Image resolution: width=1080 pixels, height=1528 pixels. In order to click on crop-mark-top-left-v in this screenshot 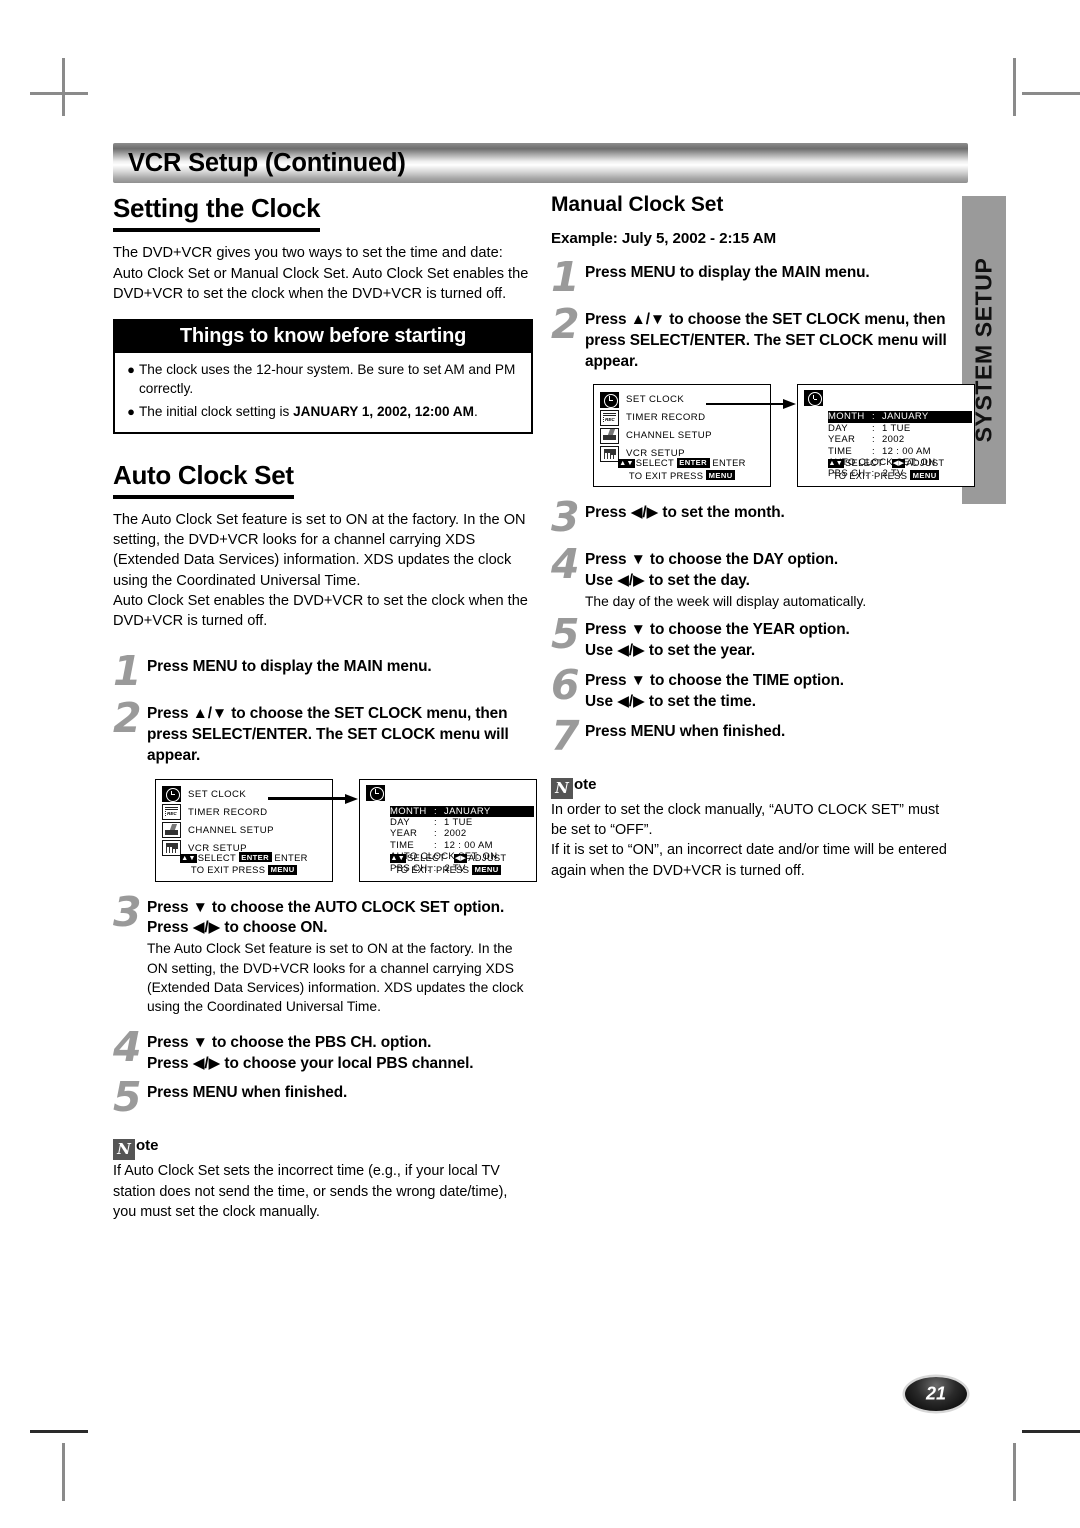, I will do `click(63, 87)`.